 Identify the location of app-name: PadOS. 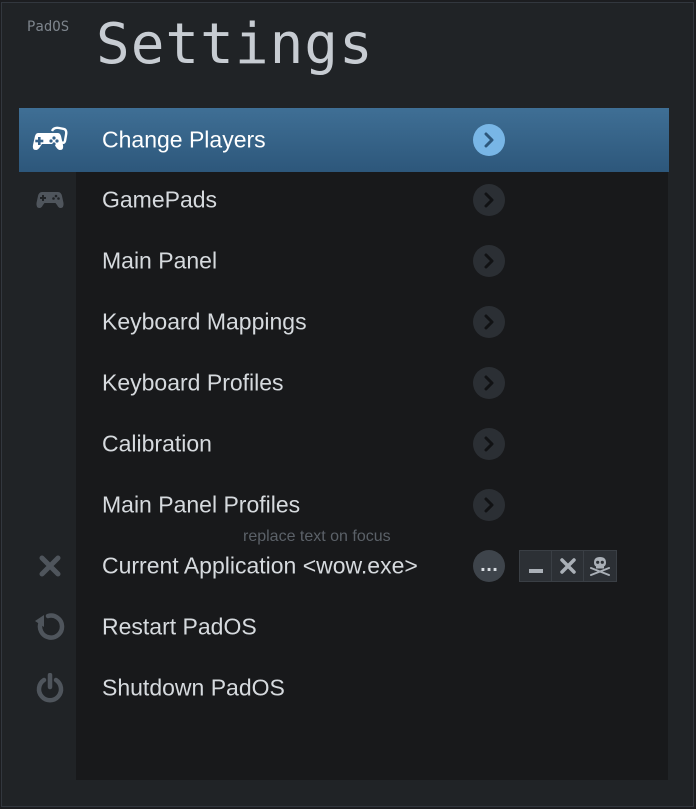
(48, 27).